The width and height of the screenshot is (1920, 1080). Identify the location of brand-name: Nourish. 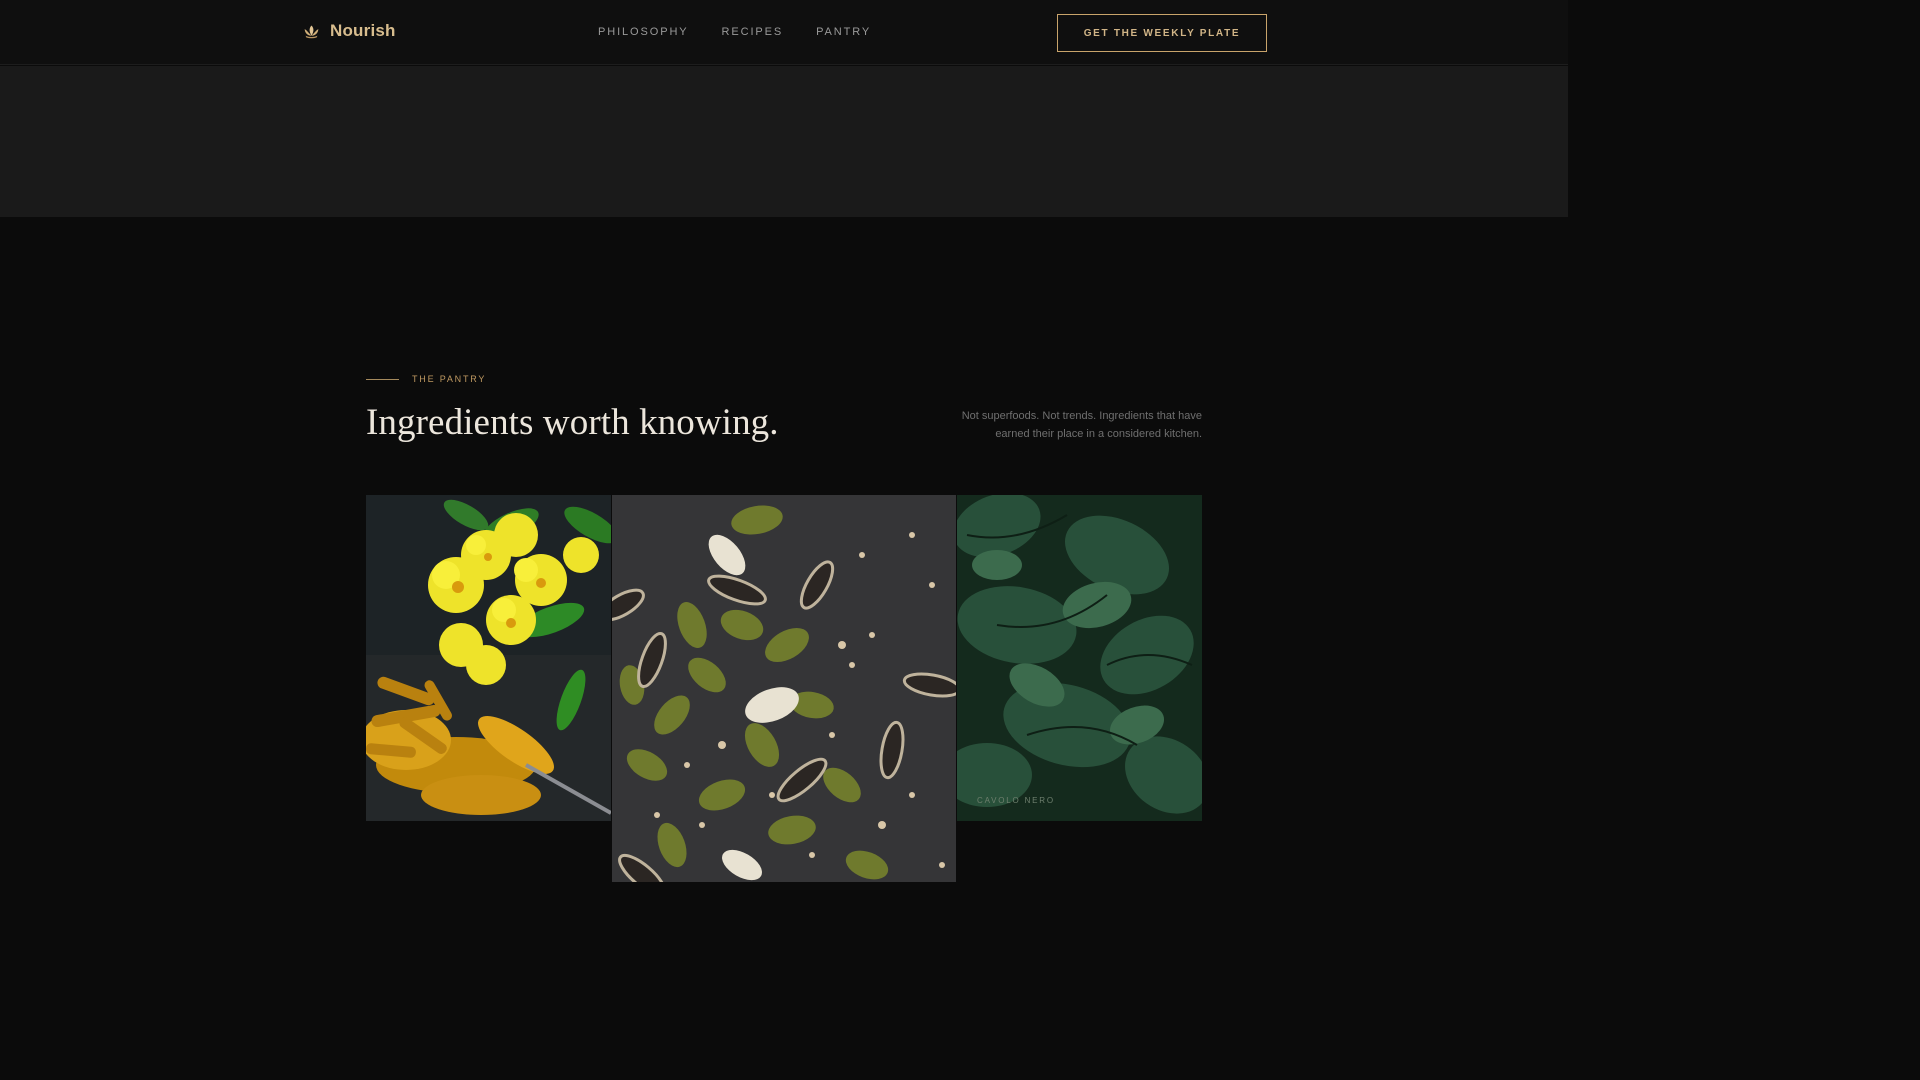
(363, 30).